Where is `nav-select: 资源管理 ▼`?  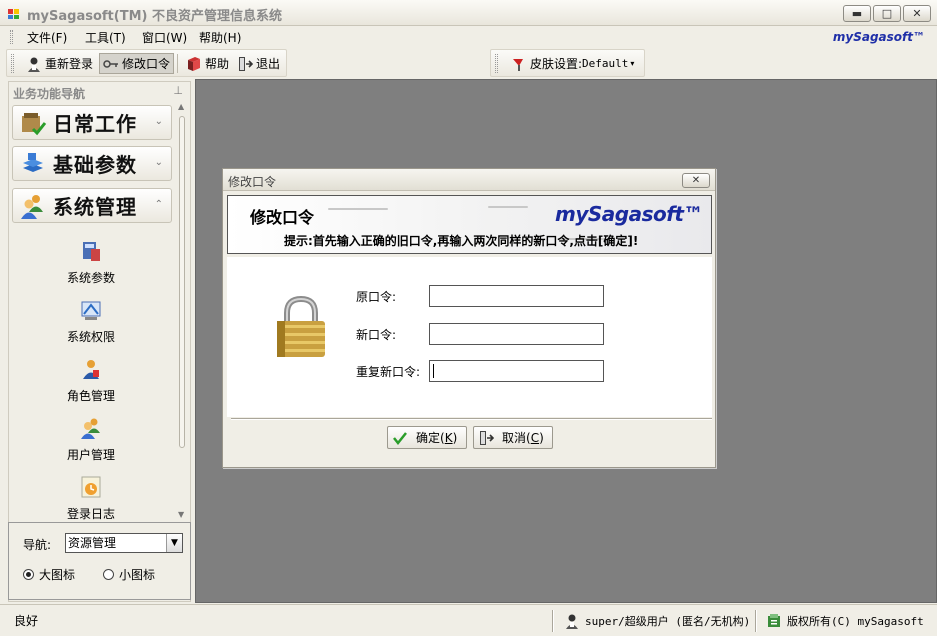 nav-select: 资源管理 ▼ is located at coordinates (124, 543).